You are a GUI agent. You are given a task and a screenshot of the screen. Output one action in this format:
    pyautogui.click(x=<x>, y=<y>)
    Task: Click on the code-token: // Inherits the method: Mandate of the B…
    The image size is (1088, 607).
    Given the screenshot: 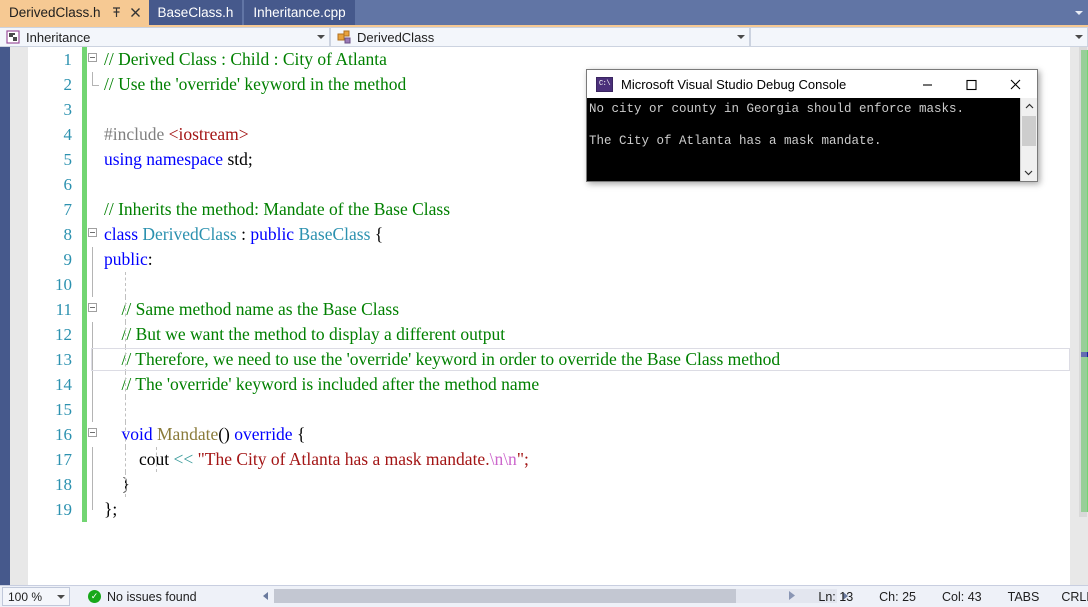 What is the action you would take?
    pyautogui.click(x=277, y=209)
    